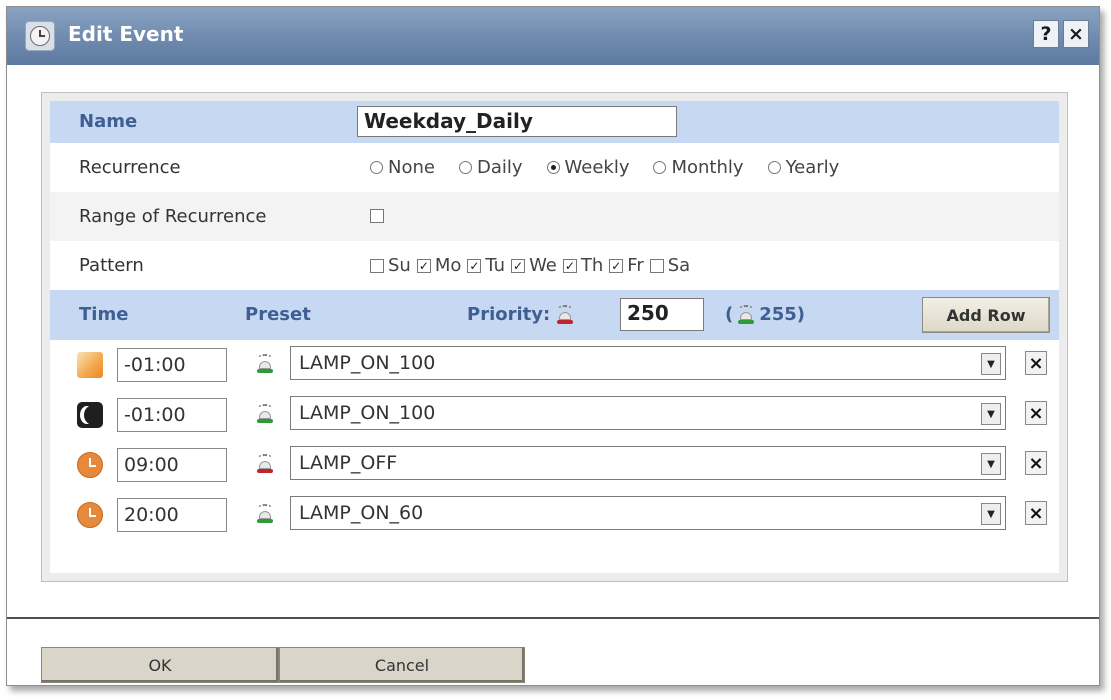 The width and height of the screenshot is (1111, 700). I want to click on recurrence-option: Daily, so click(490, 167).